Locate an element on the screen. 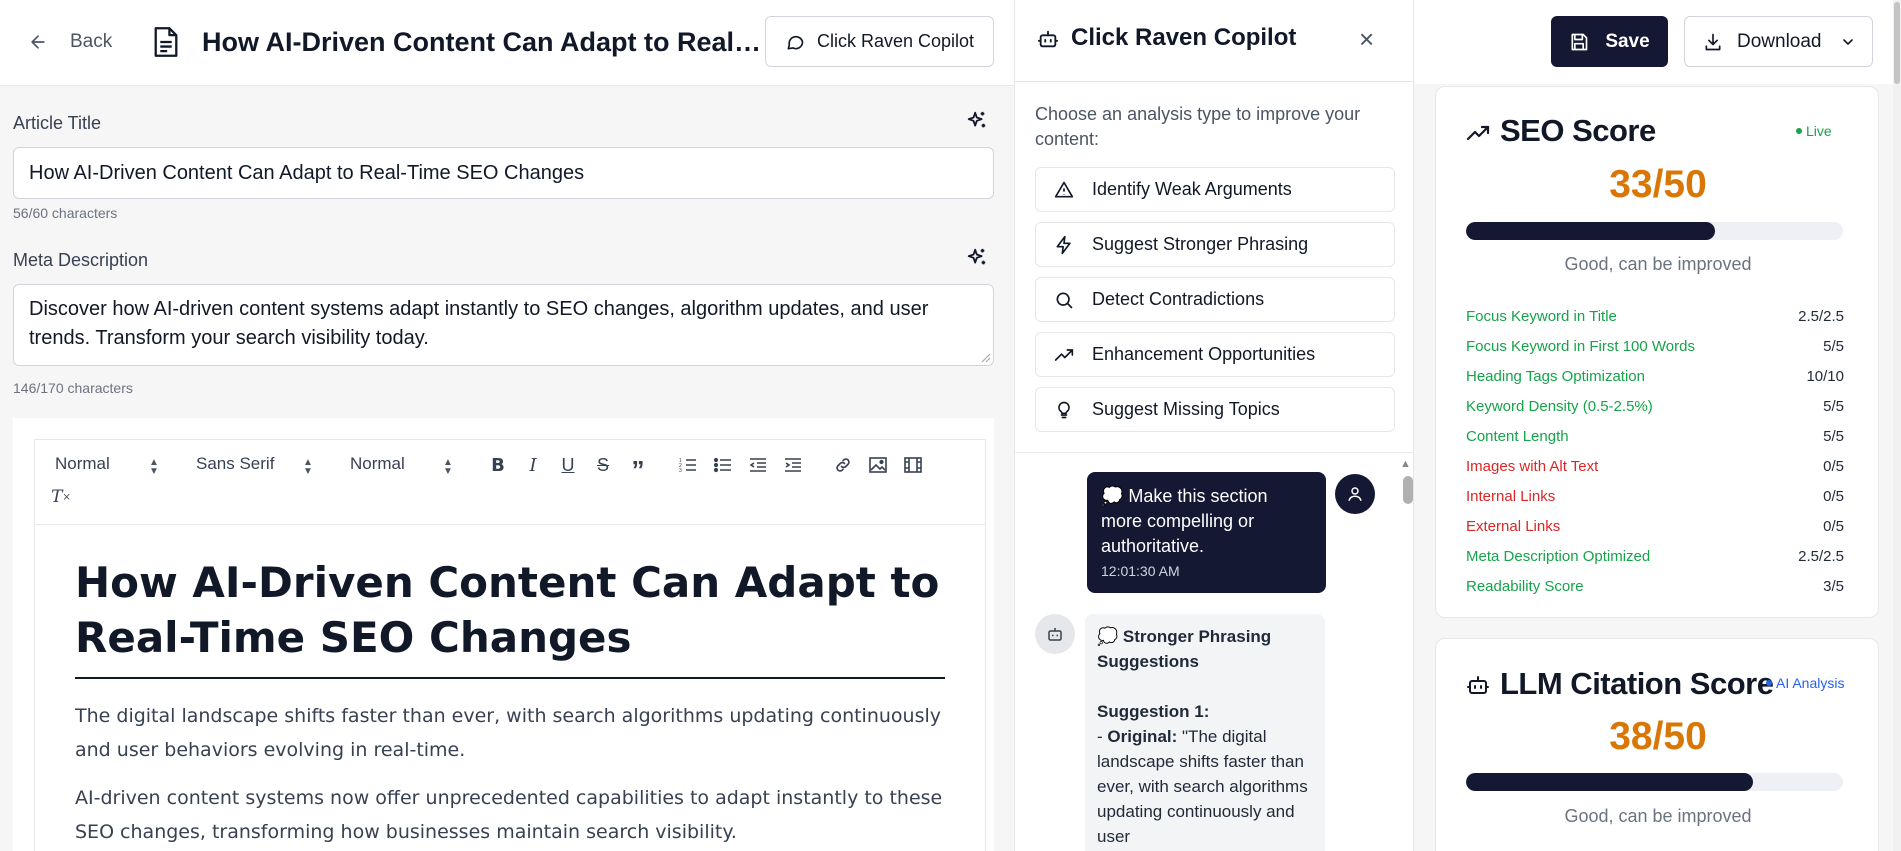 The height and width of the screenshot is (851, 1901). back-button: Back is located at coordinates (70, 42).